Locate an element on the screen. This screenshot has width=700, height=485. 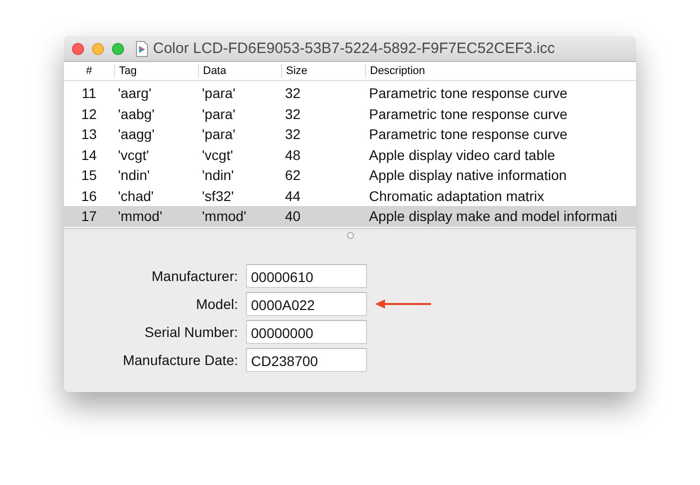
table-cell-text: 'sf32' is located at coordinates (218, 196).